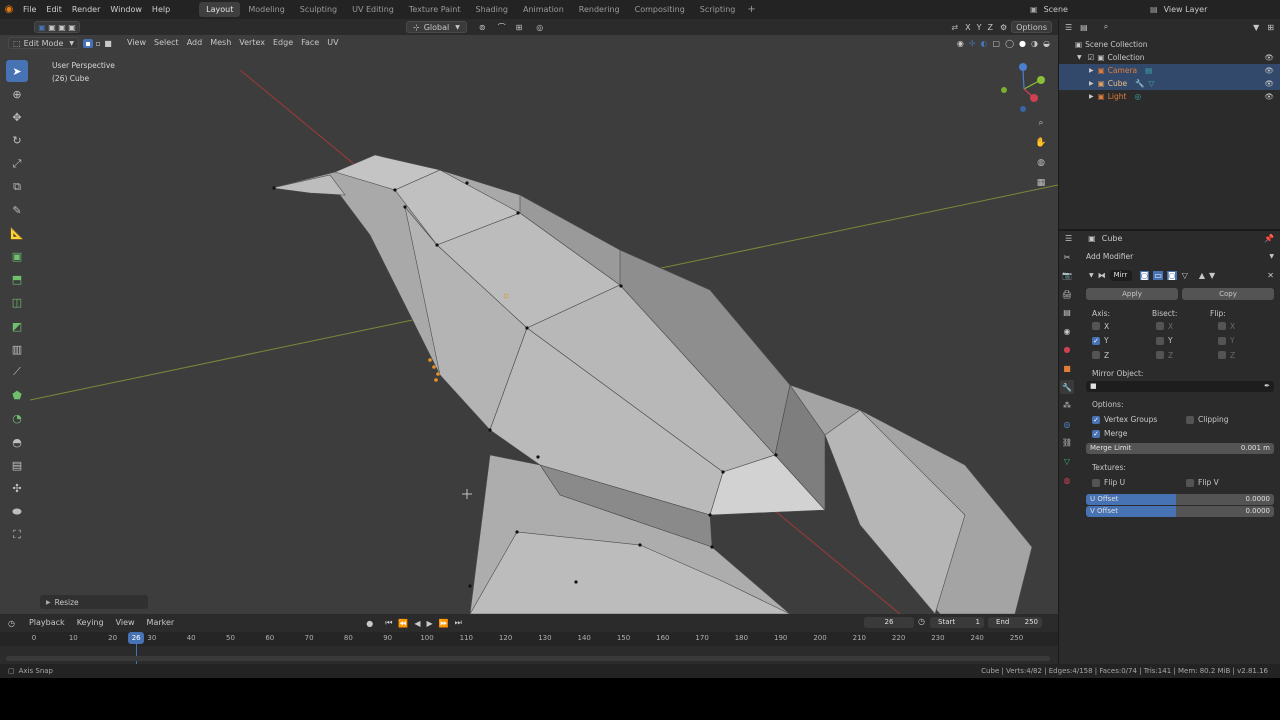 The image size is (1280, 720). Describe the element at coordinates (1091, 275) in the screenshot. I see `collapse-arrow-icon: ▼` at that location.